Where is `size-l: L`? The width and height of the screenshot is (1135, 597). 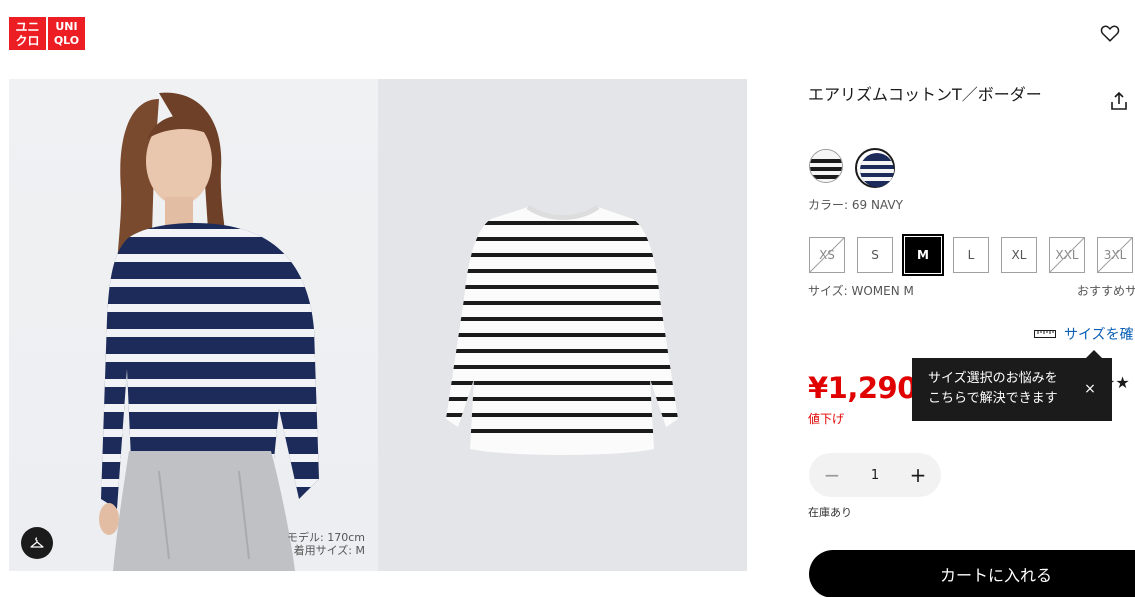
size-l: L is located at coordinates (971, 255).